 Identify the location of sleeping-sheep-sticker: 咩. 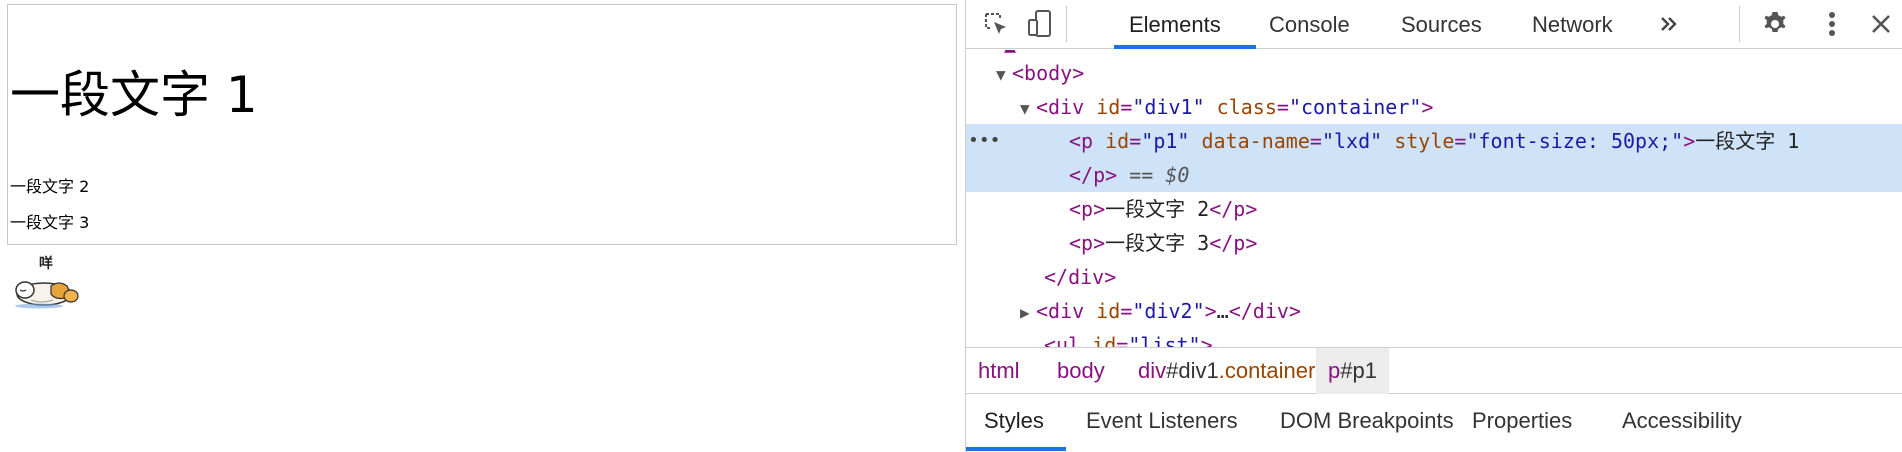
(47, 282).